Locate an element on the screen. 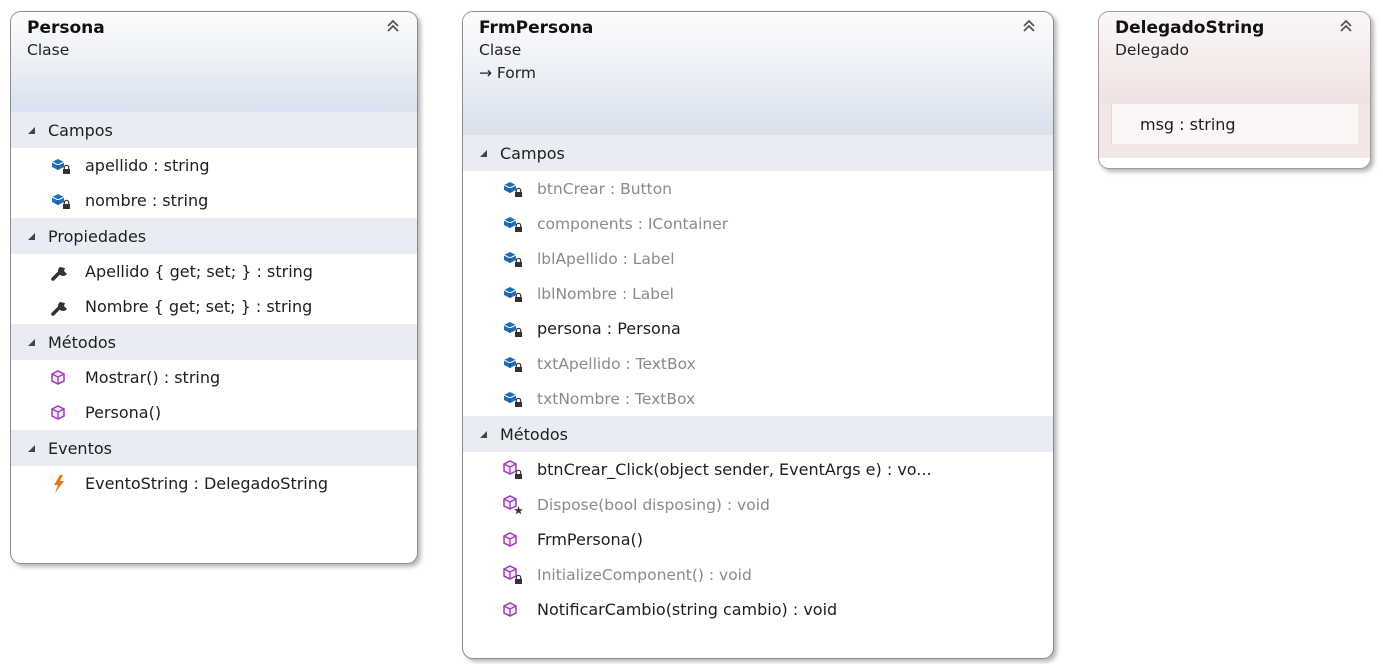 The image size is (1383, 664). section-header-propiedades: Propiedades is located at coordinates (214, 236).